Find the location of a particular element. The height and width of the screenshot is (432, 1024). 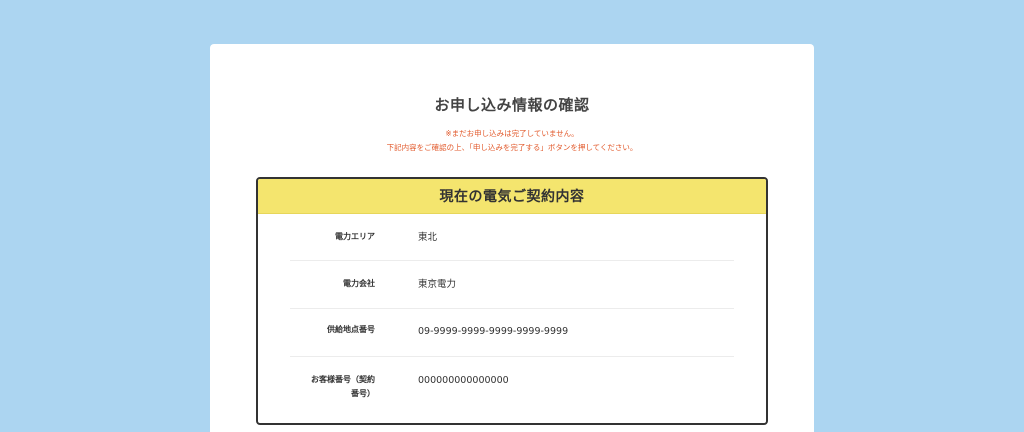

row-label-supply-point-number: 供給地点番号 is located at coordinates (351, 329).